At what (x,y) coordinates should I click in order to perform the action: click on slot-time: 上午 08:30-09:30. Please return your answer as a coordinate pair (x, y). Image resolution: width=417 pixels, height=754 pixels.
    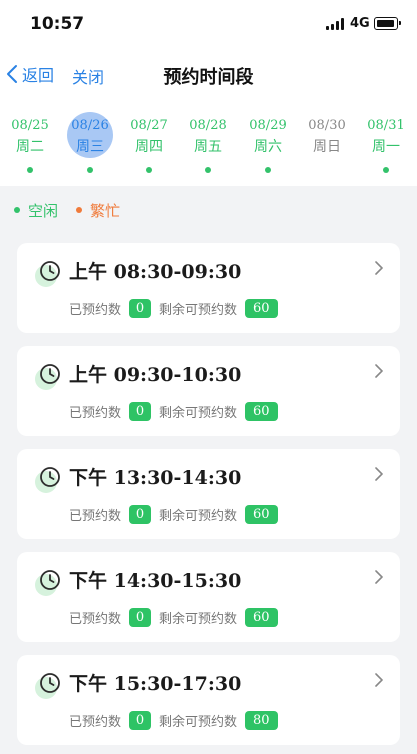
    Looking at the image, I should click on (155, 272).